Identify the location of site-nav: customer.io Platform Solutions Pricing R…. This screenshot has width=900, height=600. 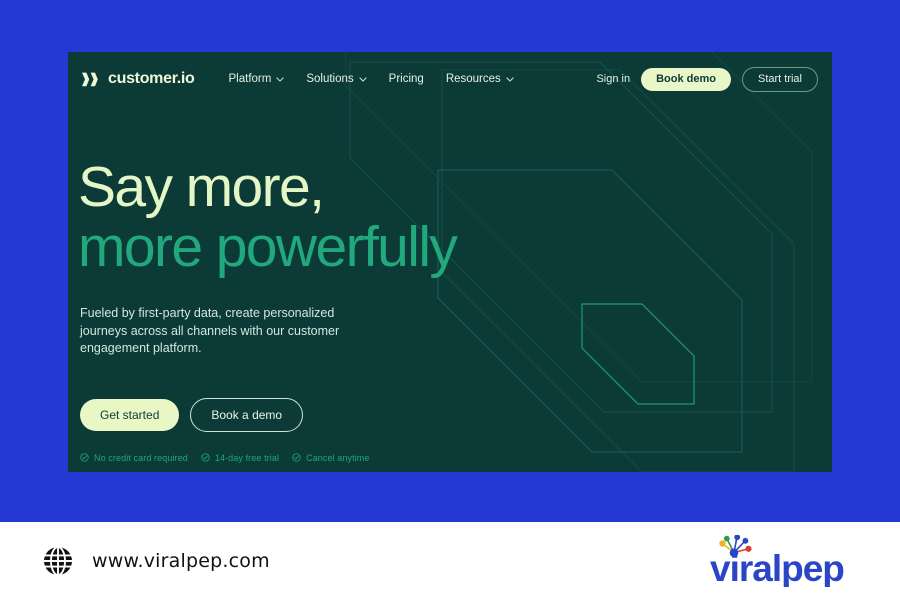
(450, 72).